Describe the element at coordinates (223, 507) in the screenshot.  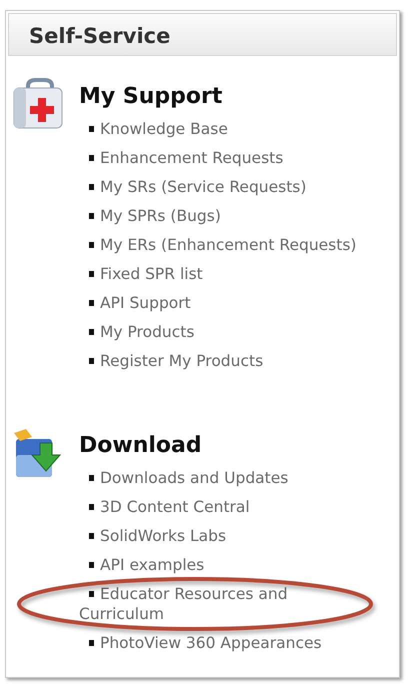
I see `menu-link: 3D Content Central` at that location.